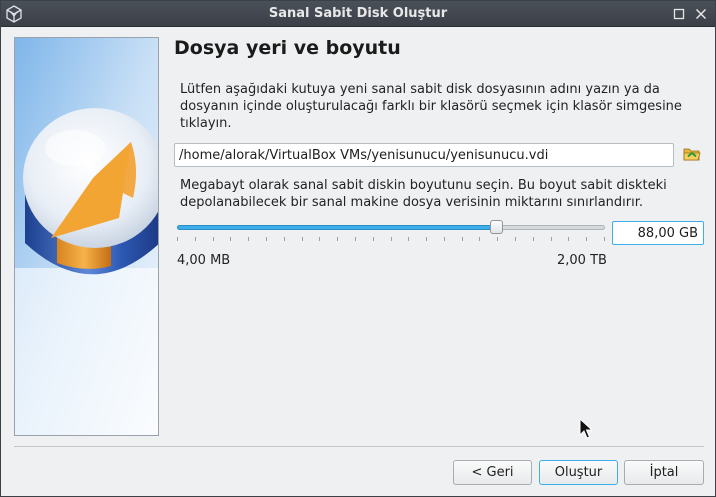 The height and width of the screenshot is (497, 716). Describe the element at coordinates (204, 260) in the screenshot. I see `min-size-label: 4,00 MB` at that location.